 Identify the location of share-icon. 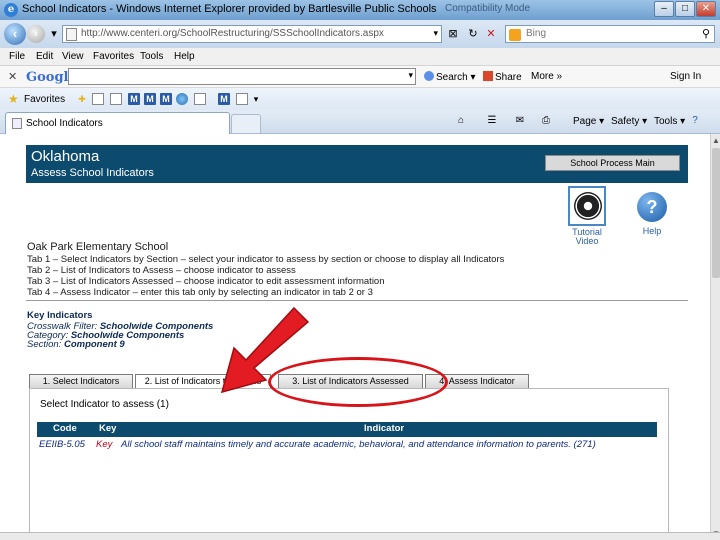
(488, 76).